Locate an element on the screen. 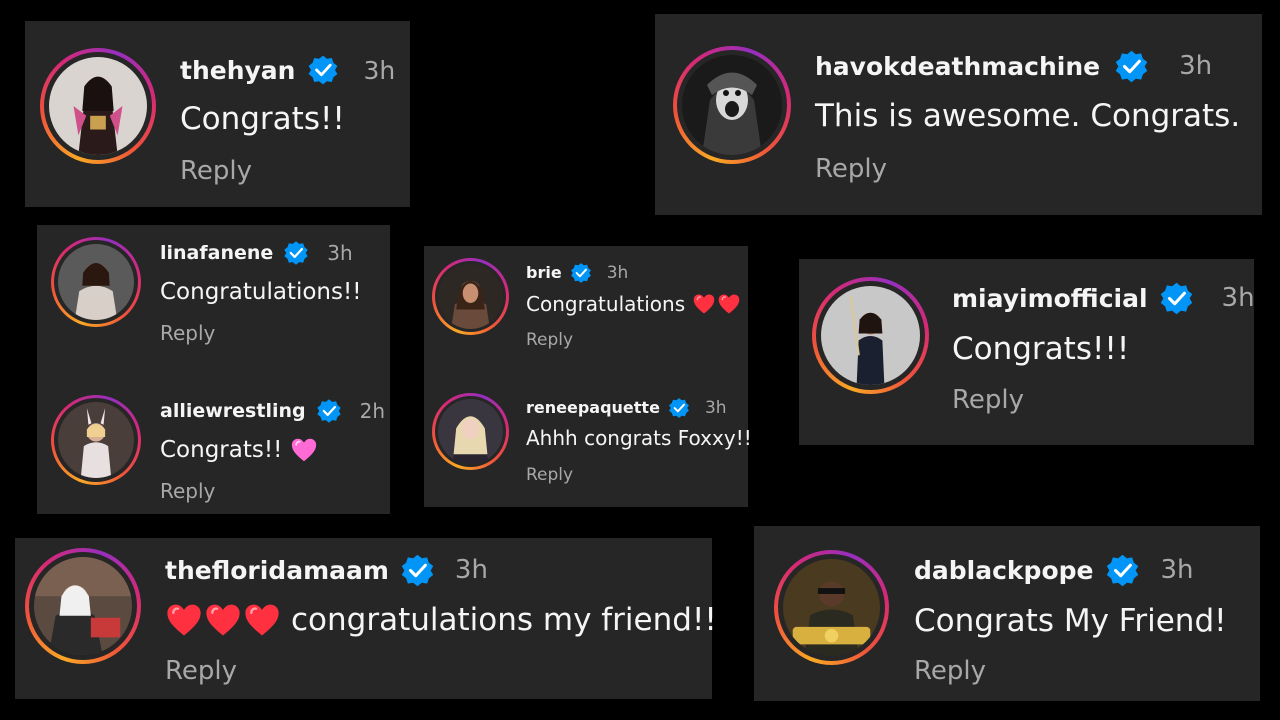 Image resolution: width=1280 pixels, height=720 pixels. comment-text-row: congratulations my friend!! is located at coordinates (441, 620).